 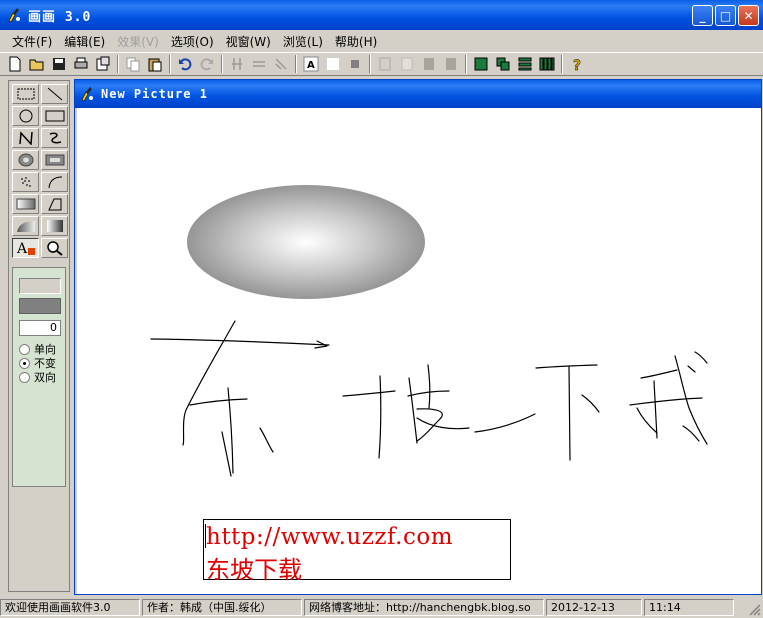 I want to click on flip-vertical-button, so click(x=237, y=64).